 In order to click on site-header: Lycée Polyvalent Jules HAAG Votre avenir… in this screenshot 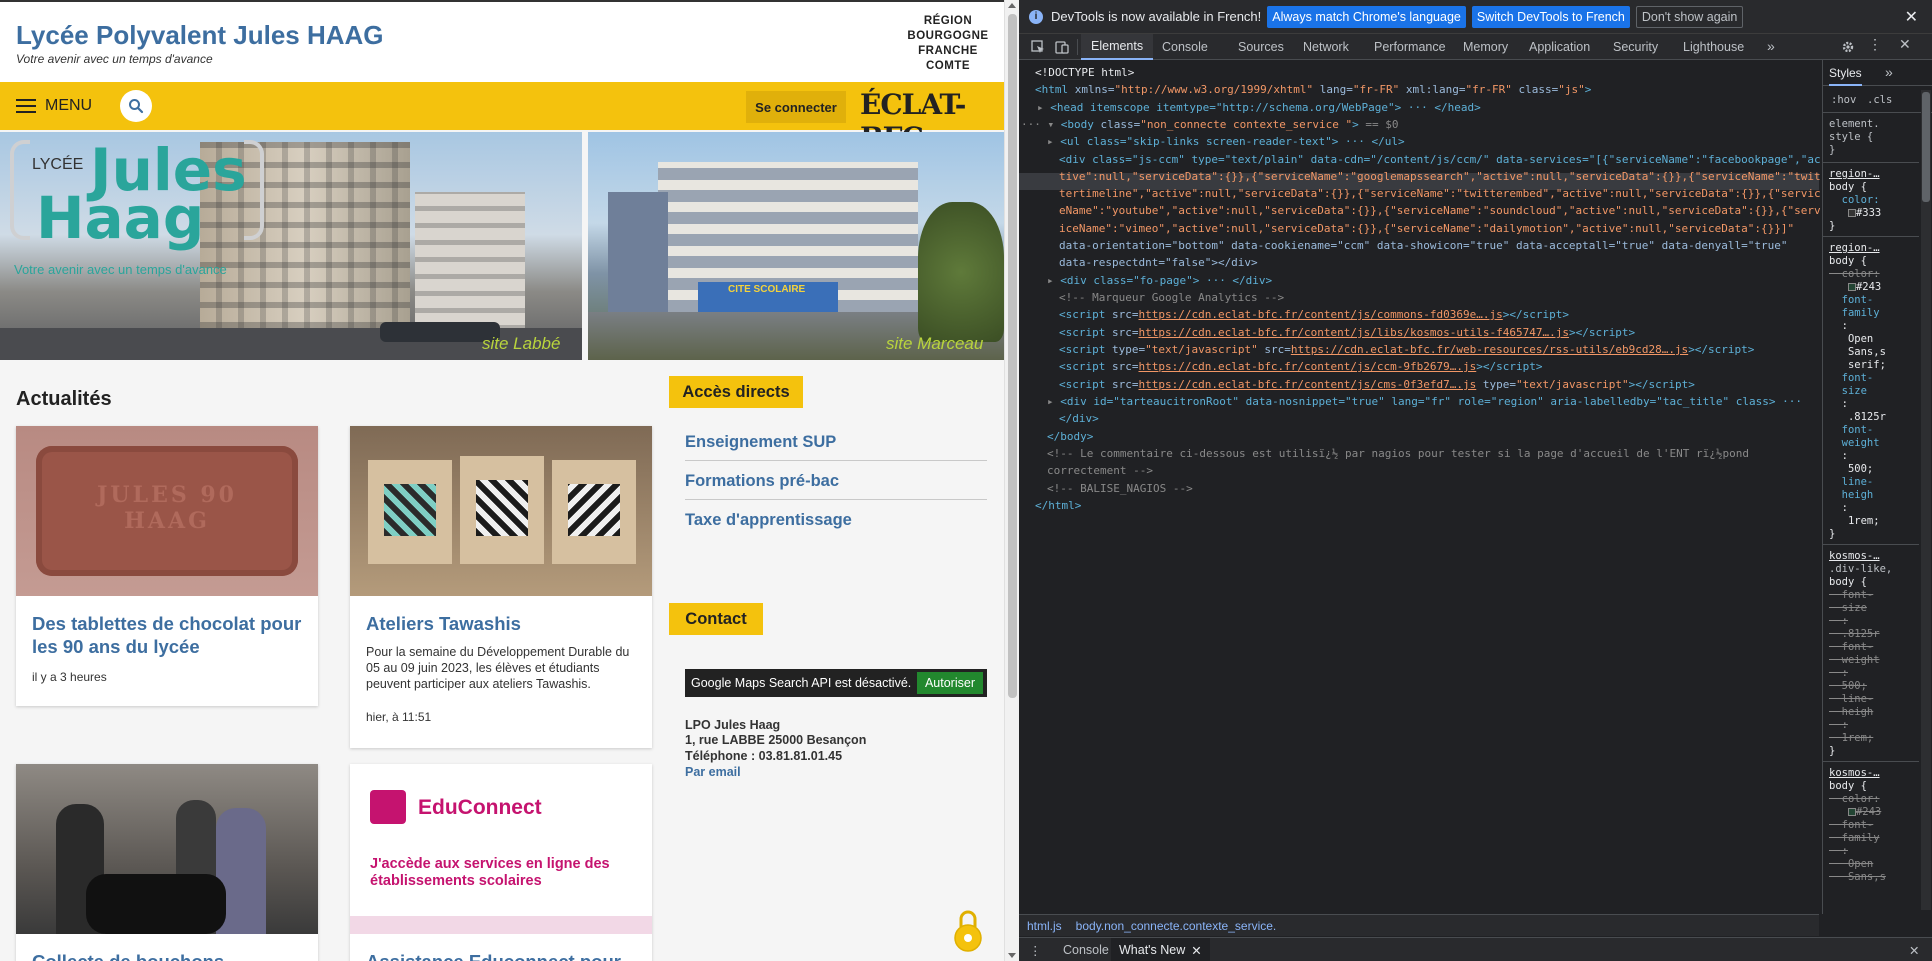, I will do `click(502, 42)`.